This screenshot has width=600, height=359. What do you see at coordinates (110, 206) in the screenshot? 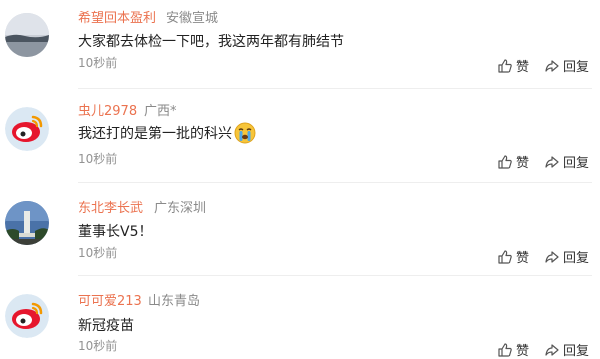
I see `username: 东北李长武` at bounding box center [110, 206].